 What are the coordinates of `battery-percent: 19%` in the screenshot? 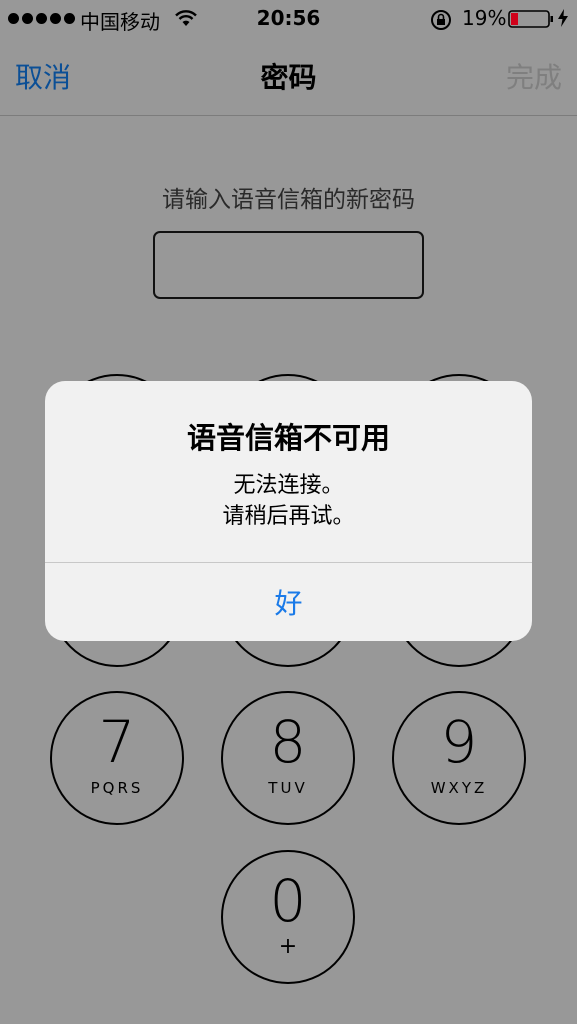 It's located at (484, 18).